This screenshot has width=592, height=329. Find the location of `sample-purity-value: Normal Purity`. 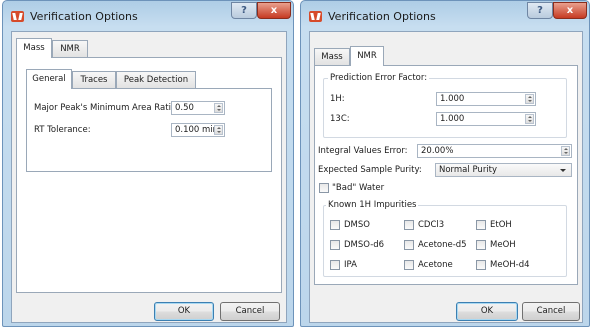

sample-purity-value: Normal Purity is located at coordinates (468, 170).